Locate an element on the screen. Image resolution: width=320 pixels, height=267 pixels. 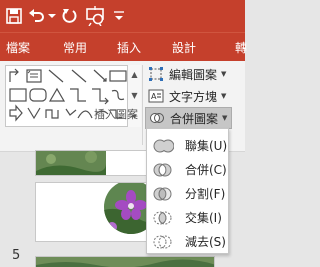
customize-dropdown-icon is located at coordinates (119, 16).